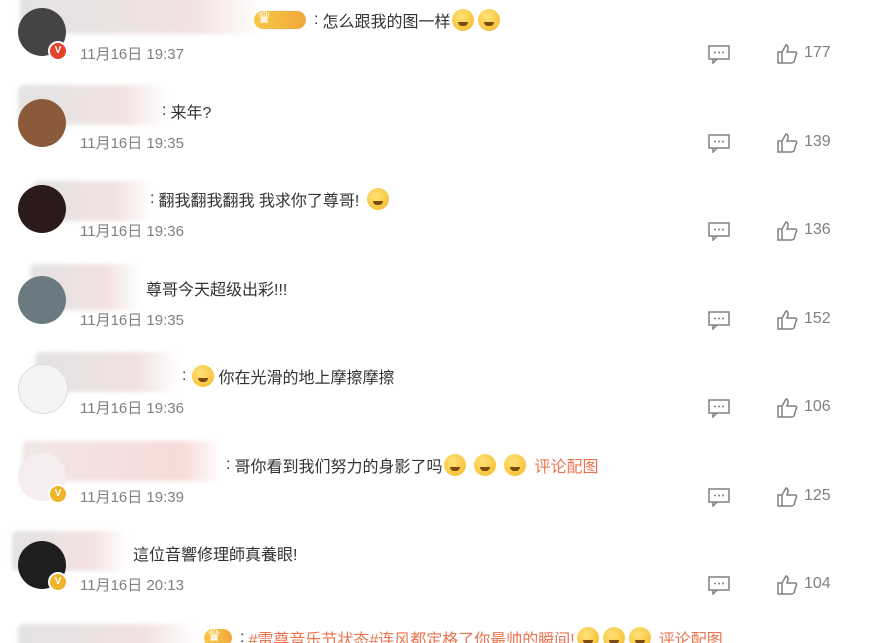 The image size is (873, 643). I want to click on like-count: 139, so click(817, 141).